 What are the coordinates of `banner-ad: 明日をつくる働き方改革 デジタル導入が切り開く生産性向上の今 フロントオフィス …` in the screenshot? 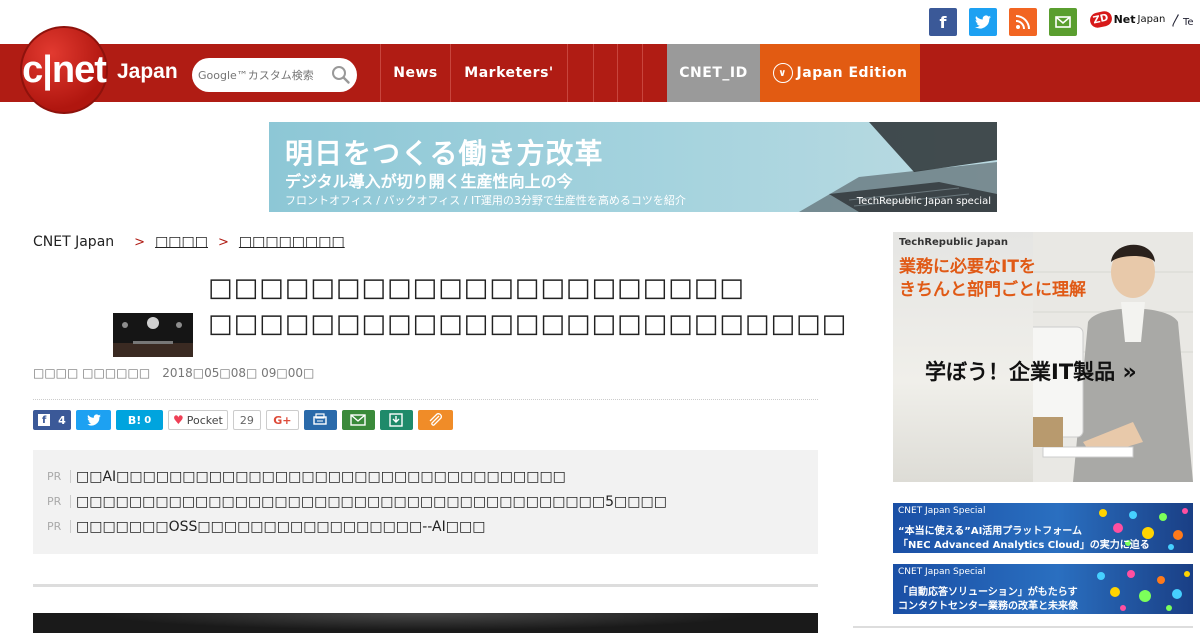 It's located at (633, 167).